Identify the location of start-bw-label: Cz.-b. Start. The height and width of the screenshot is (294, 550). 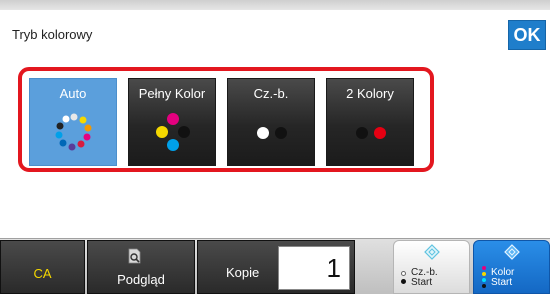
(424, 278).